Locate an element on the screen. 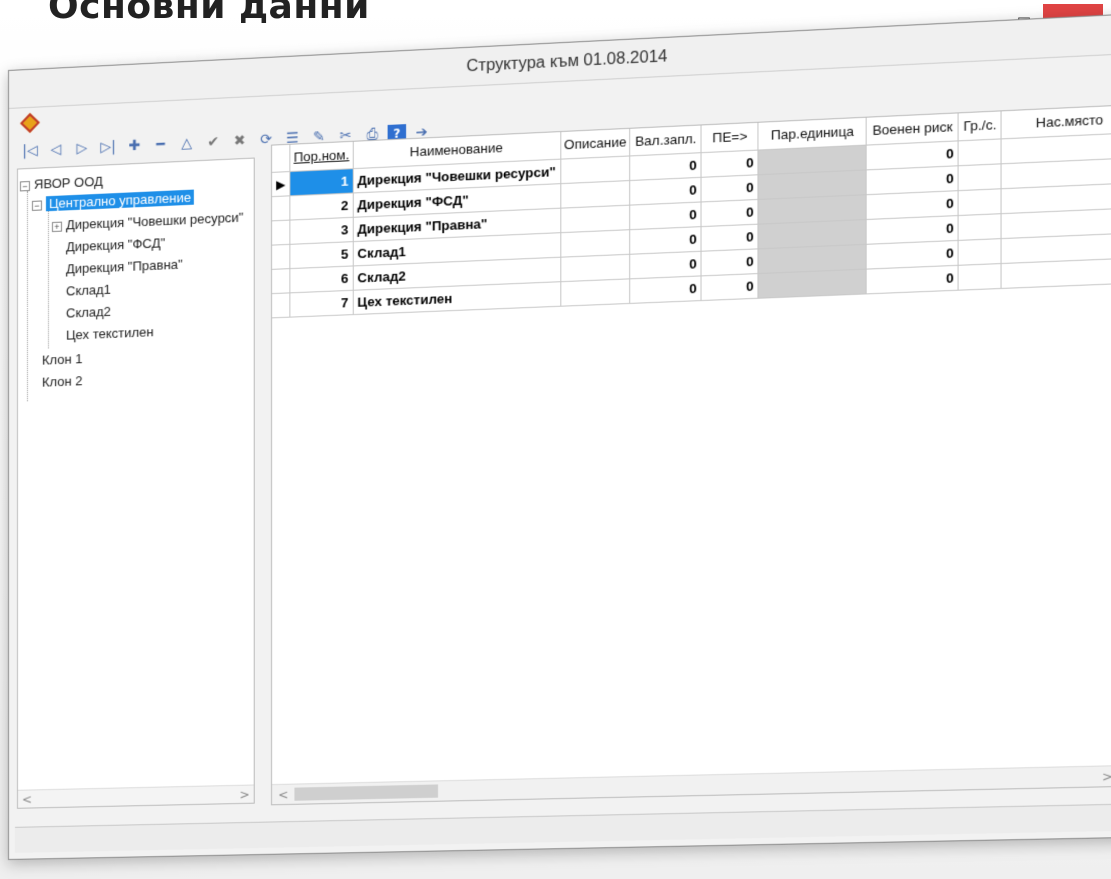 The width and height of the screenshot is (1111, 879). cancel-icon: ✖ is located at coordinates (239, 140).